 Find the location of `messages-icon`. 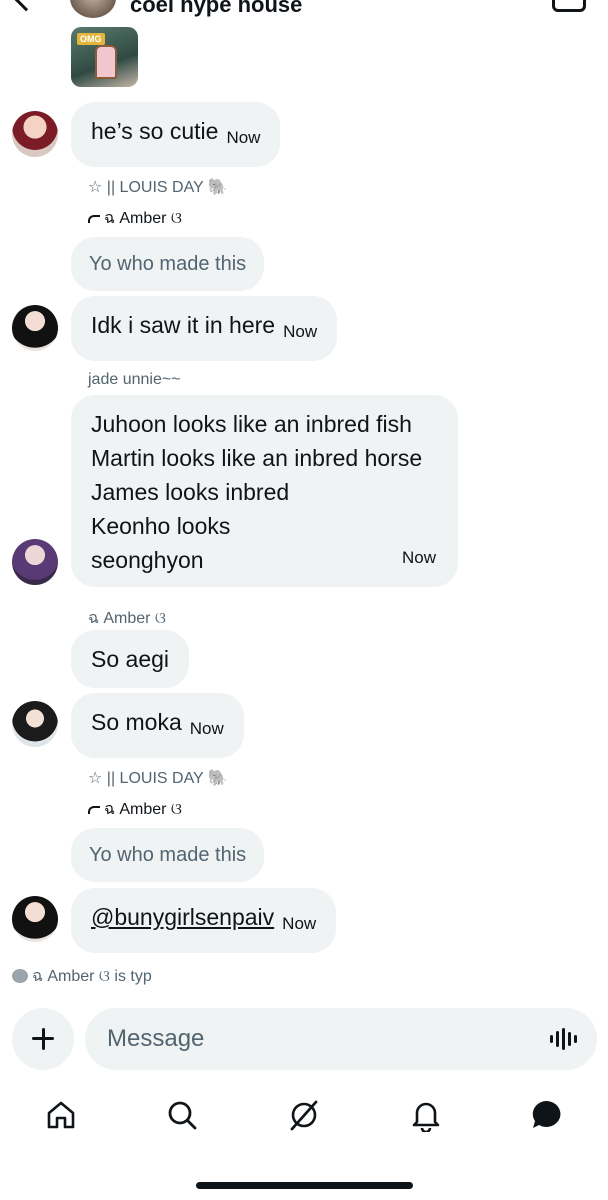

messages-icon is located at coordinates (547, 1115).